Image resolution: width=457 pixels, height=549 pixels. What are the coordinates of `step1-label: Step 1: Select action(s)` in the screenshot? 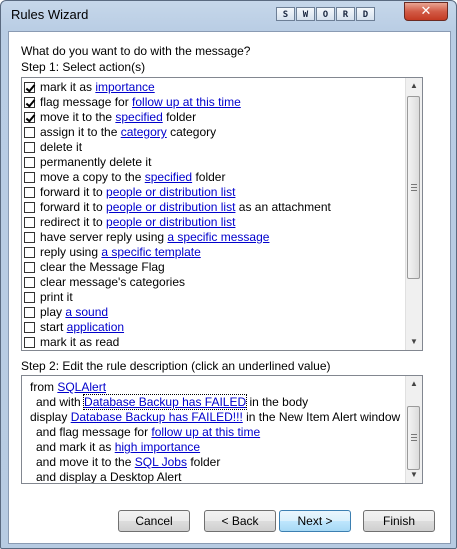 It's located at (83, 67).